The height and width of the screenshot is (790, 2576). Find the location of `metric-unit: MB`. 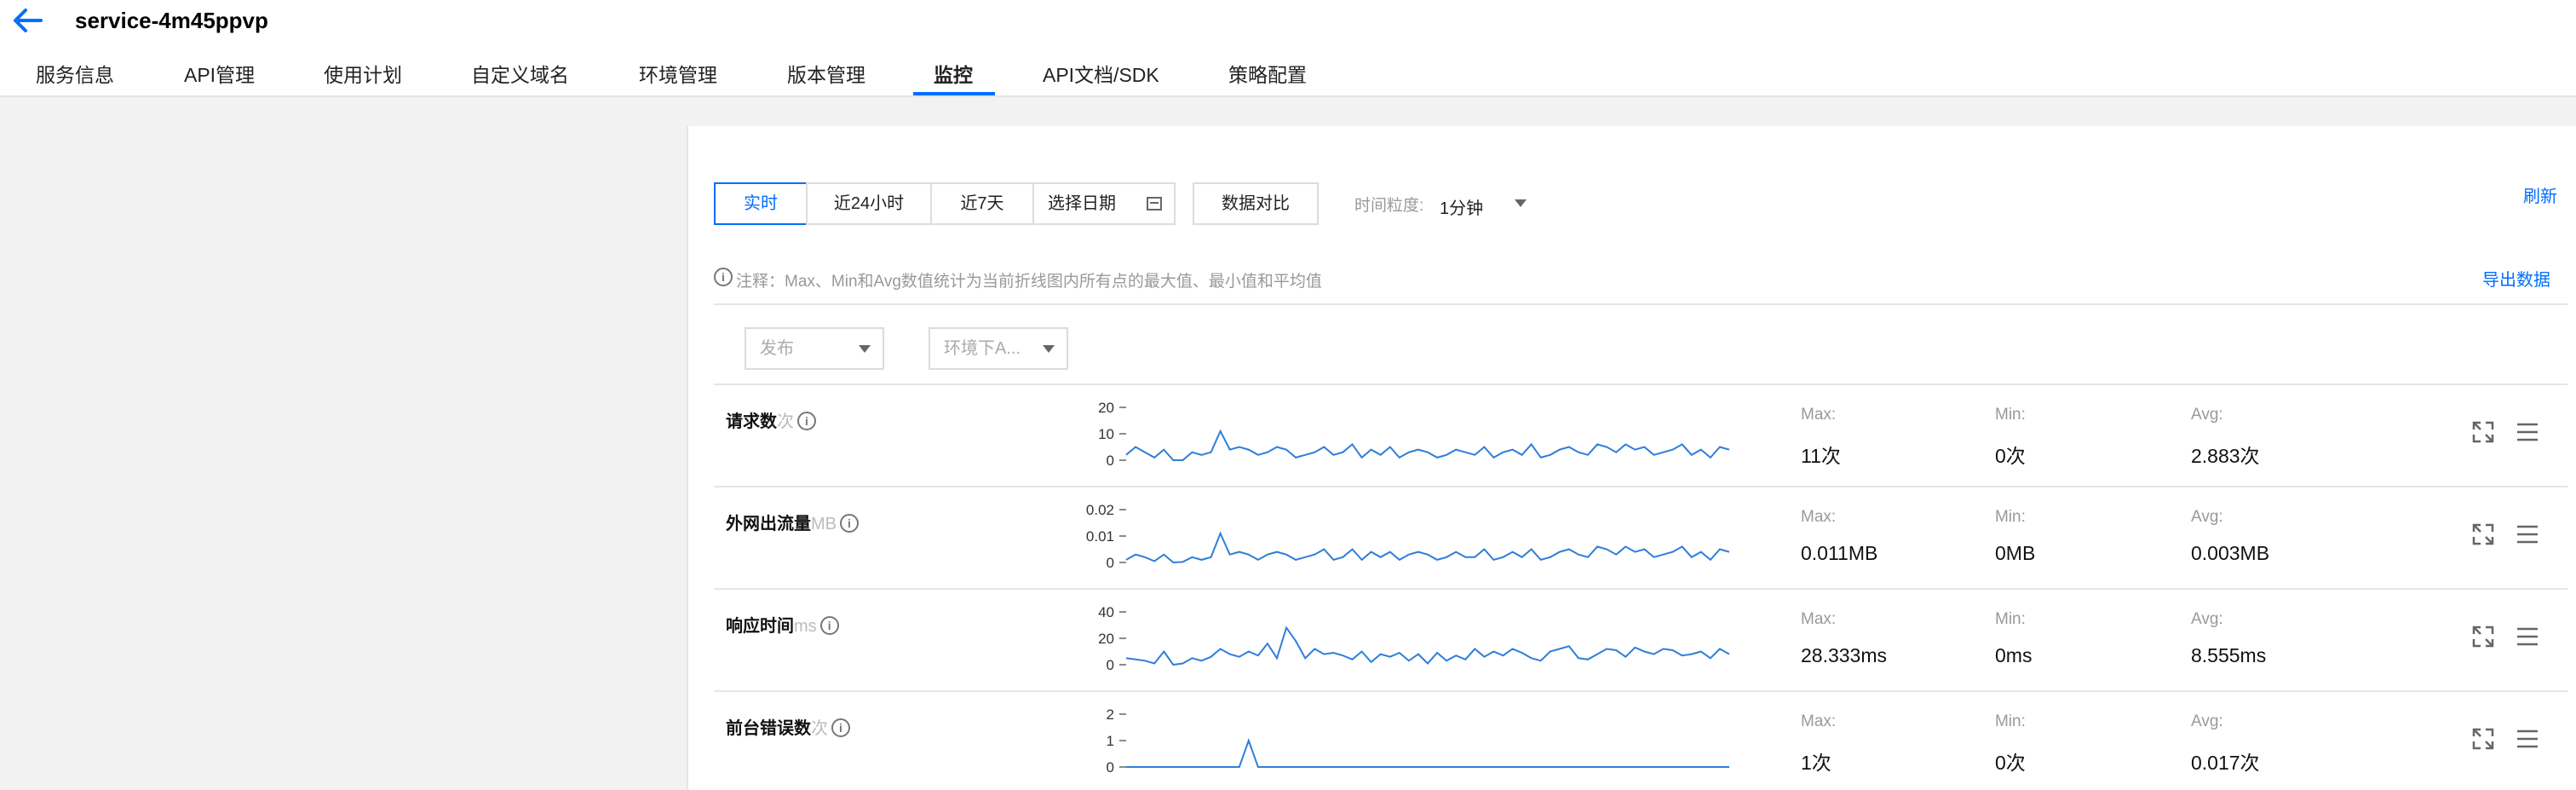

metric-unit: MB is located at coordinates (824, 524).